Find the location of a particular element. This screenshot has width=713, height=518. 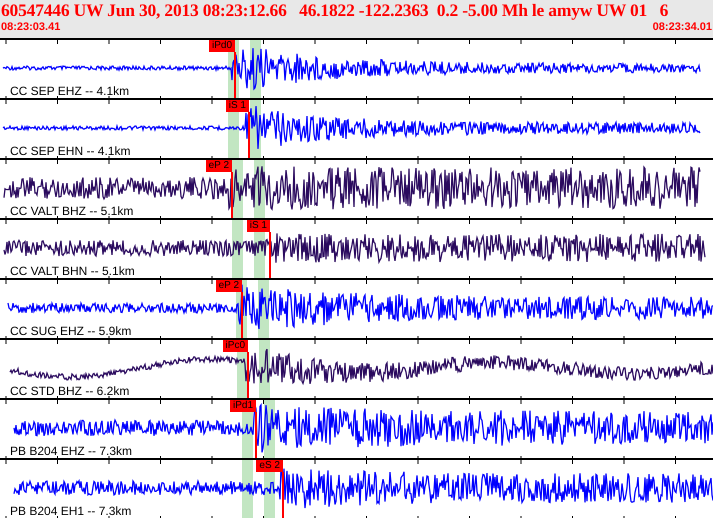

pick-label: iPd0 is located at coordinates (221, 46).